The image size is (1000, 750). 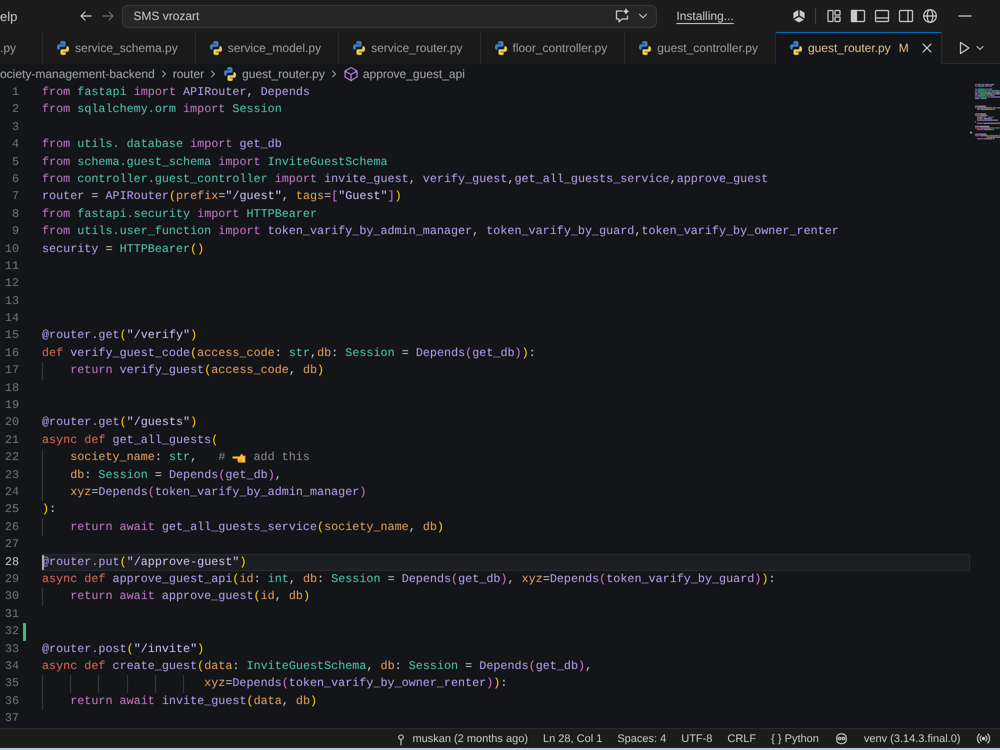 I want to click on line-number: 9, so click(x=14, y=231).